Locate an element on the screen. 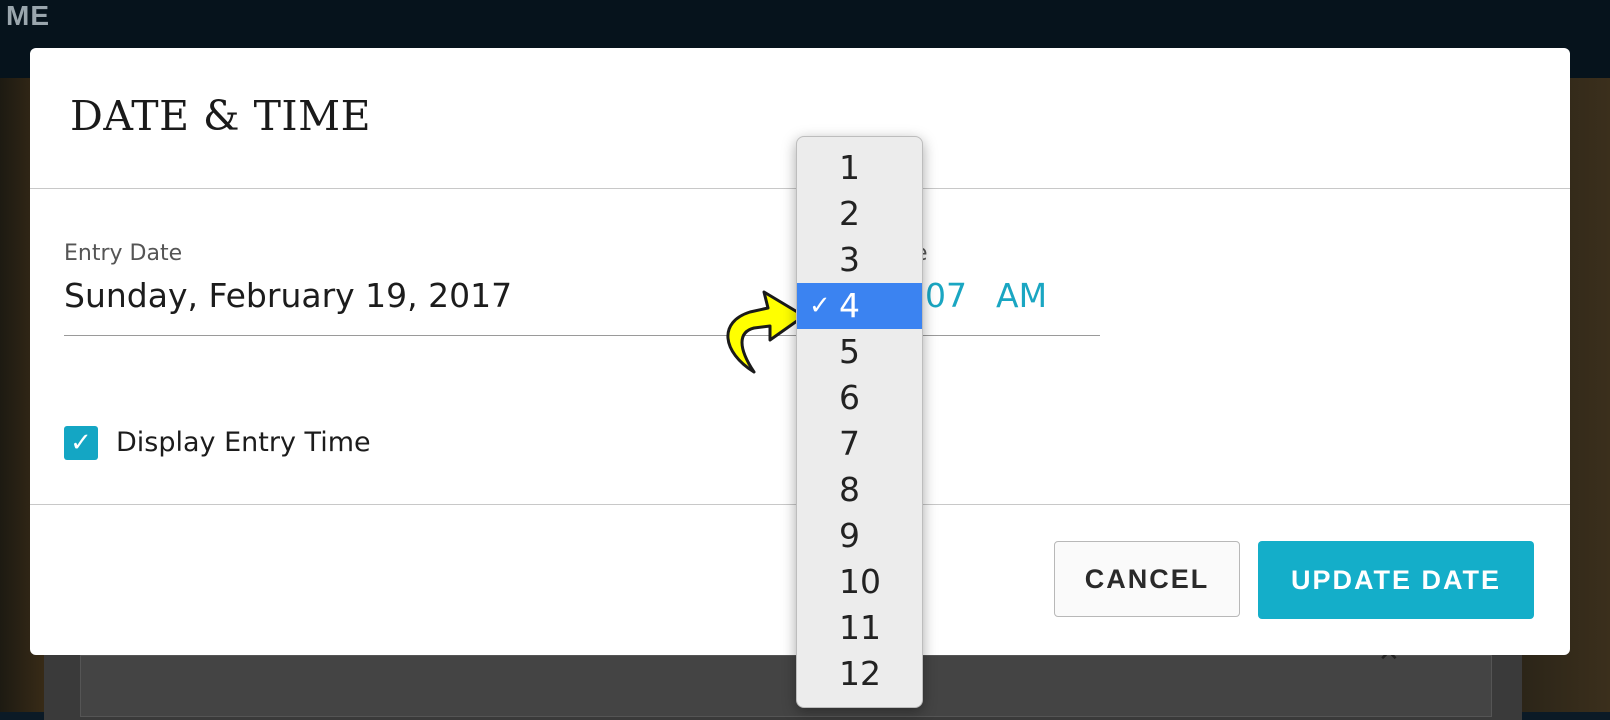 The width and height of the screenshot is (1610, 720). cancel-button: CANCEL is located at coordinates (1147, 579).